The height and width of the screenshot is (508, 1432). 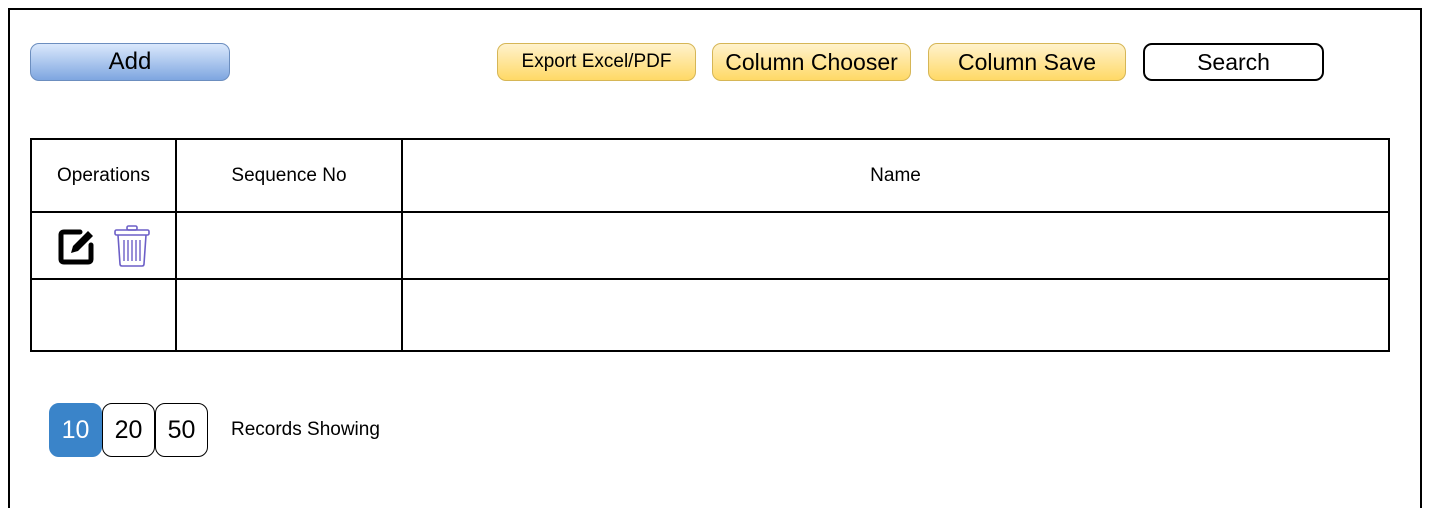 I want to click on column-save-button: Column Save, so click(x=1027, y=62).